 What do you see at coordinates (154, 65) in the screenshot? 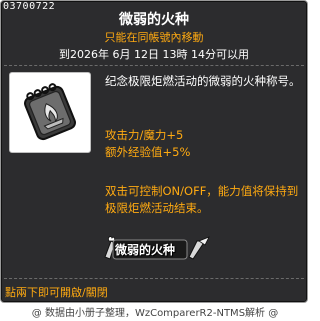
I see `divider-top` at bounding box center [154, 65].